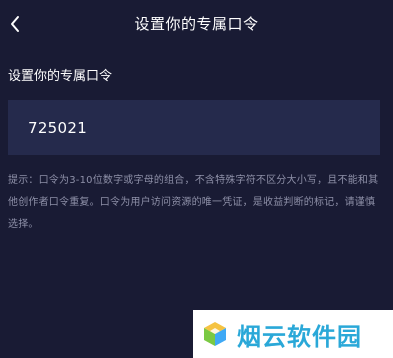 The height and width of the screenshot is (358, 393). Describe the element at coordinates (60, 76) in the screenshot. I see `code-field-label: 设置你的专属口令` at that location.